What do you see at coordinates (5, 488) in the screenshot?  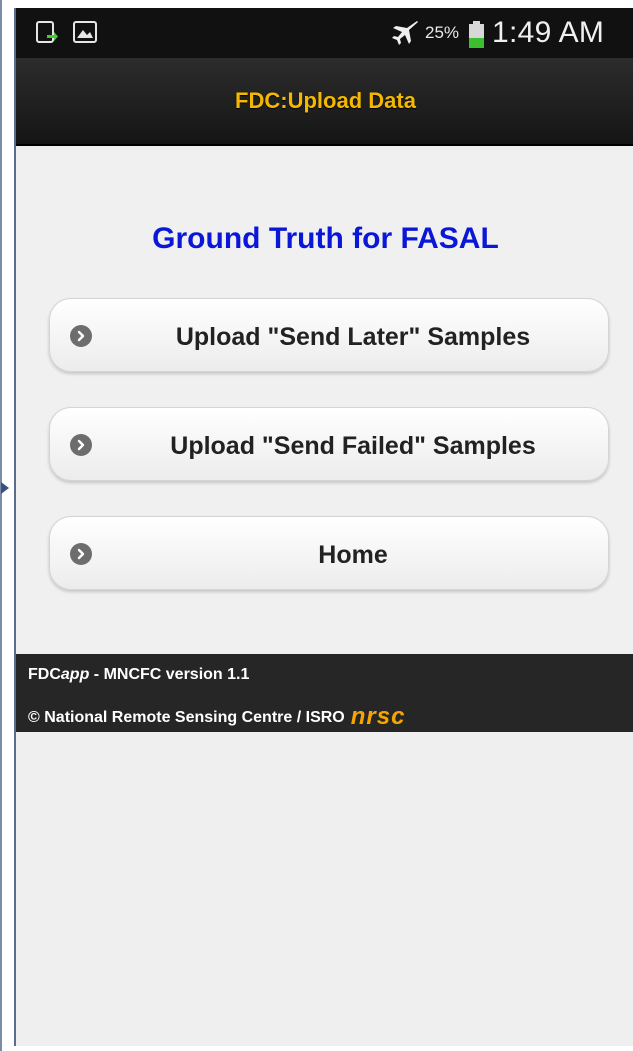 I see `edge-arrow-icon` at bounding box center [5, 488].